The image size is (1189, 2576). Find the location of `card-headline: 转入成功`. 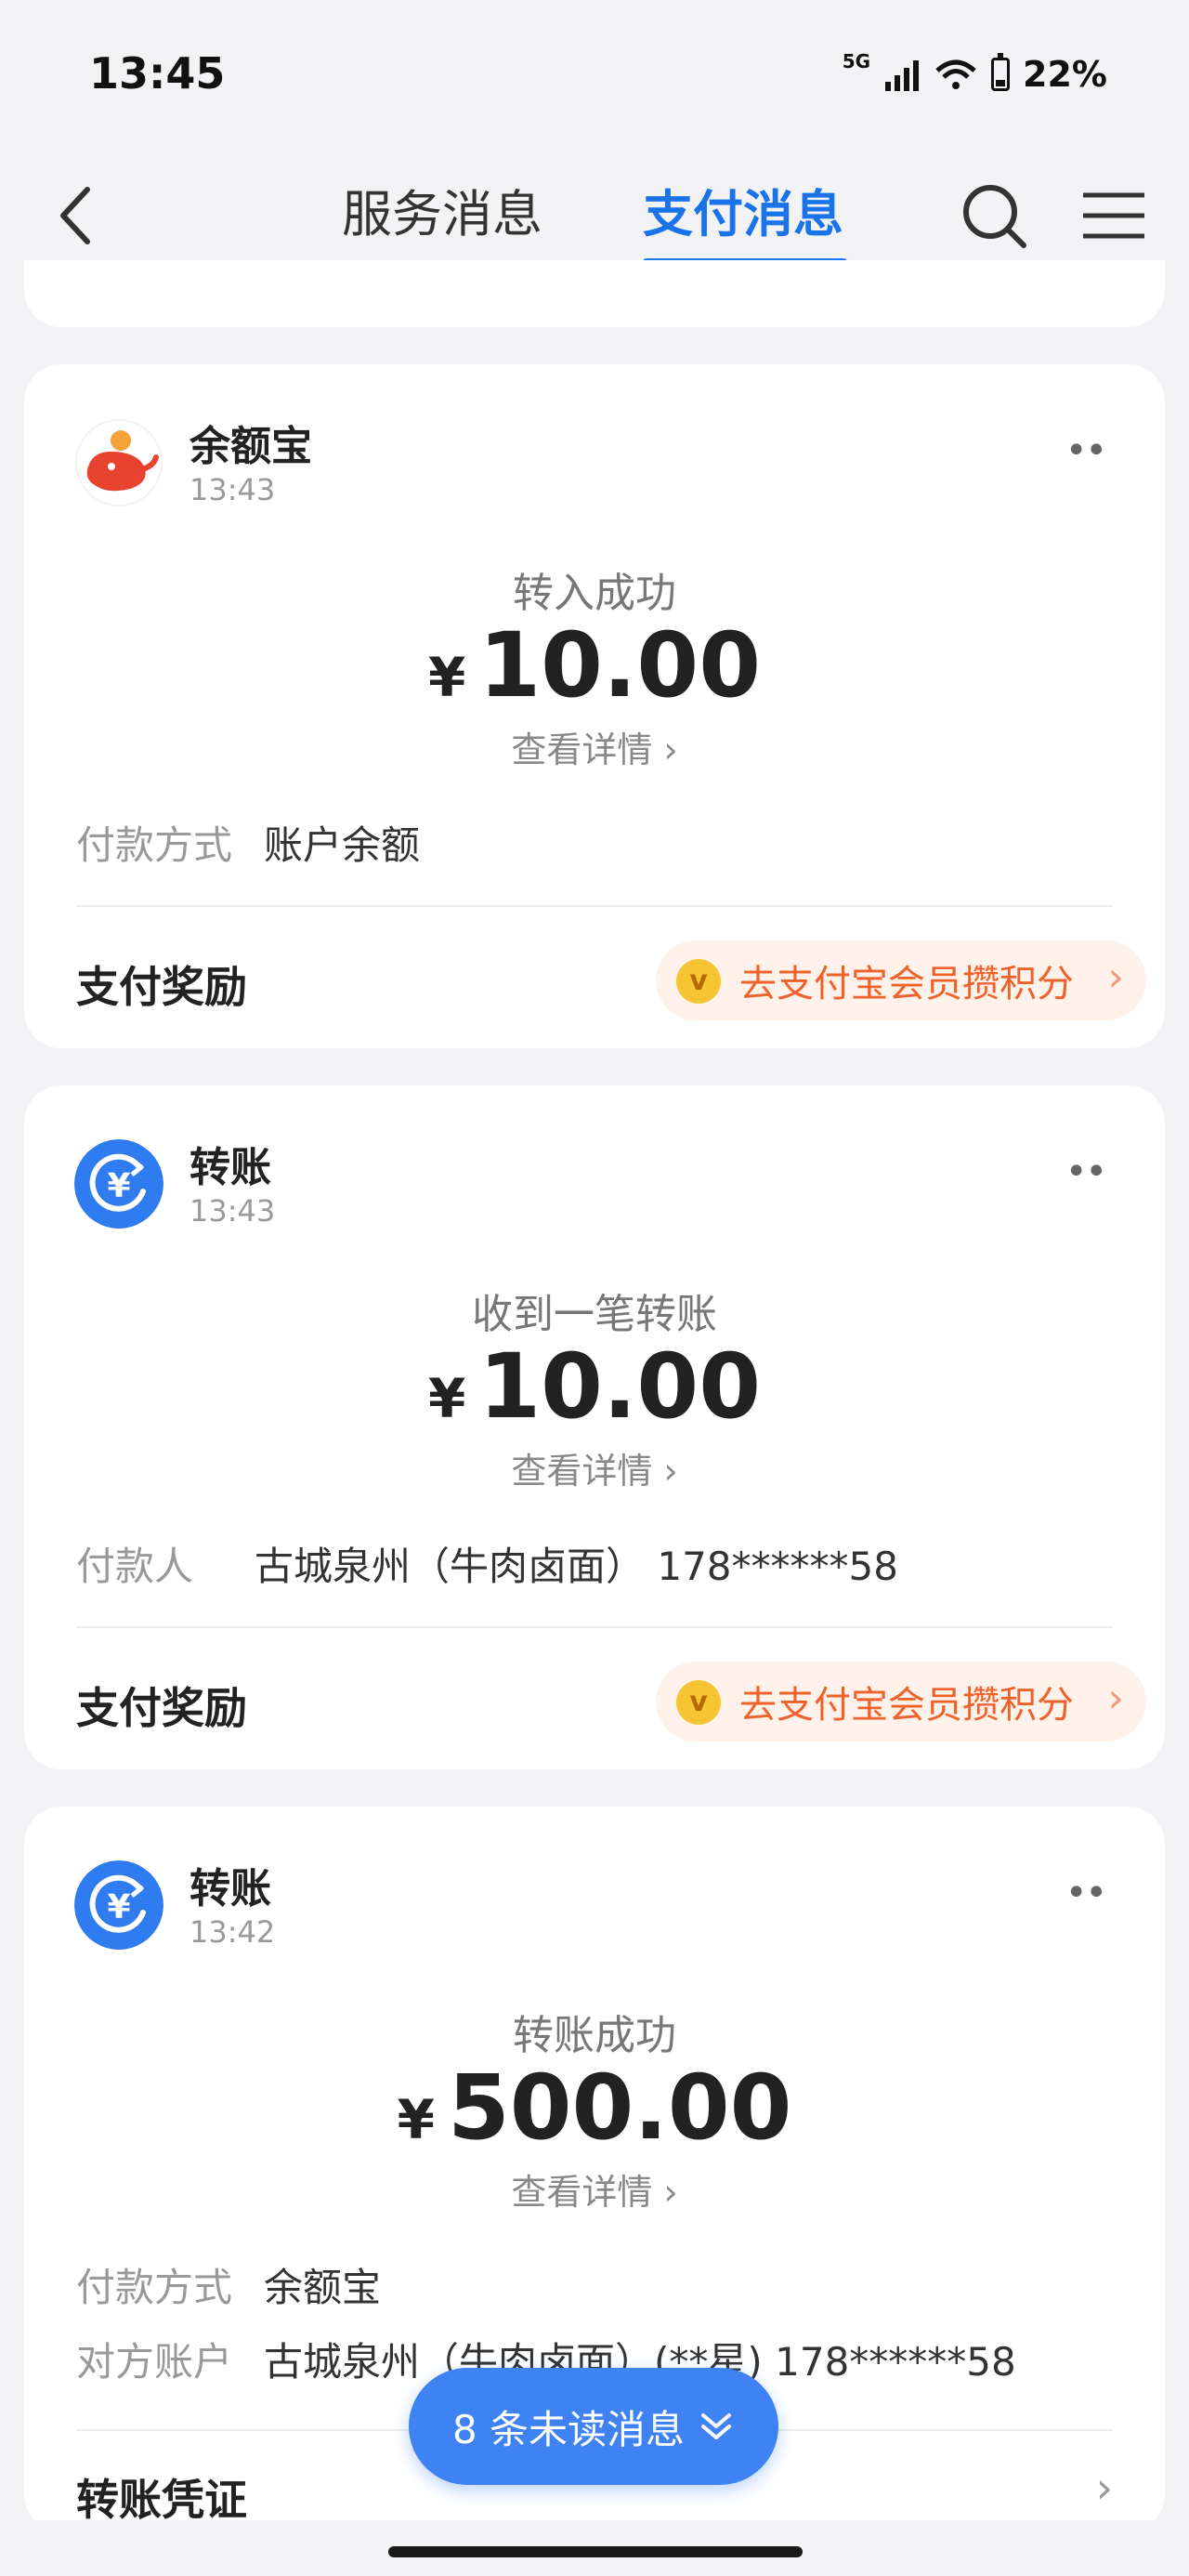

card-headline: 转入成功 is located at coordinates (594, 593).